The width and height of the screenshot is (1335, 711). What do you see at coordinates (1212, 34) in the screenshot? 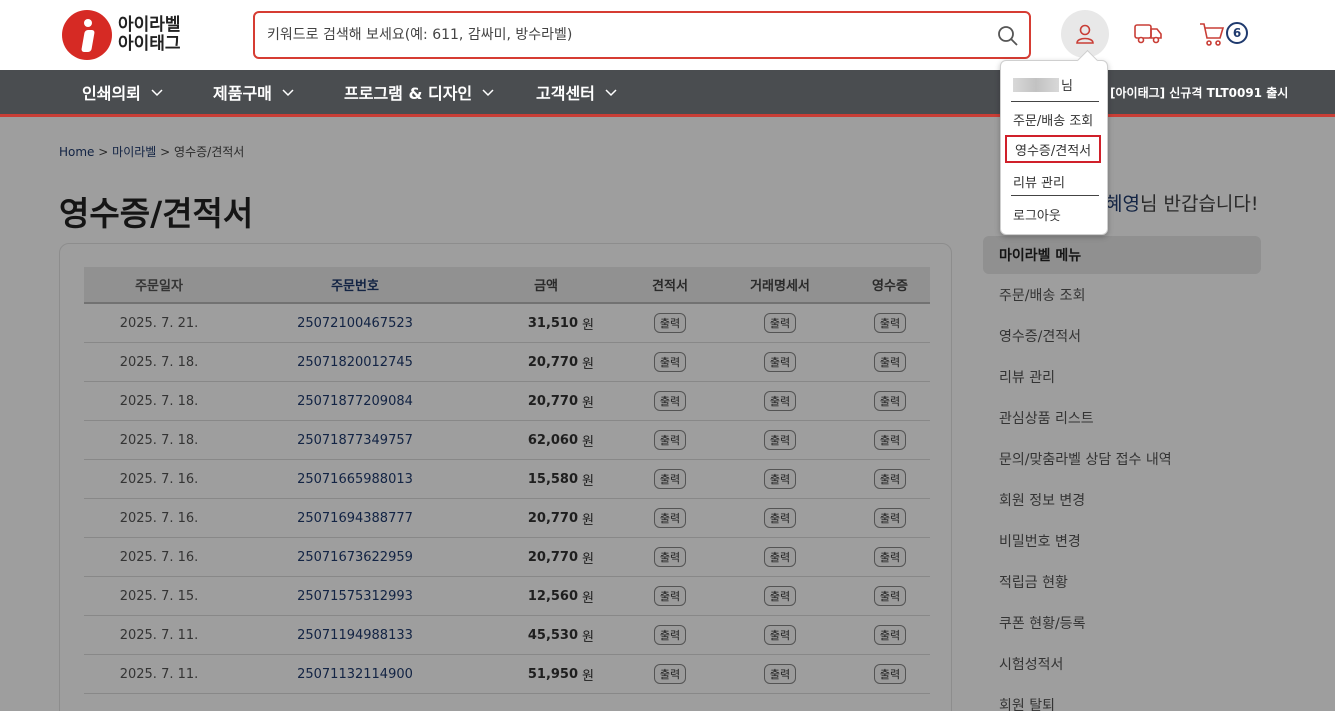
I see `cart-icon` at bounding box center [1212, 34].